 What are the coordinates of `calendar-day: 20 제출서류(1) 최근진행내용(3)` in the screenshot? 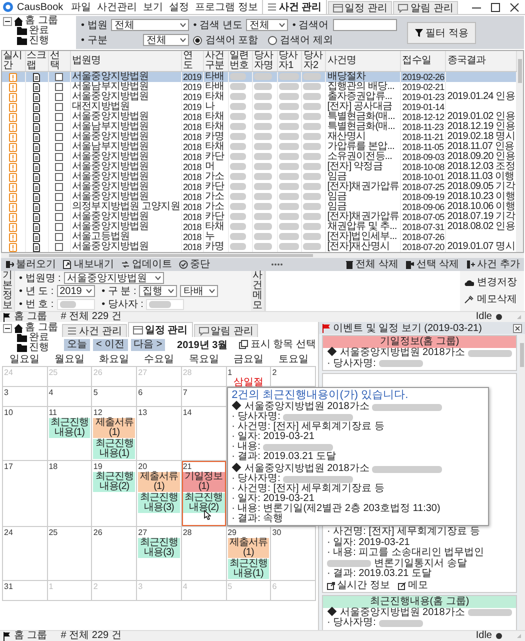 It's located at (159, 494).